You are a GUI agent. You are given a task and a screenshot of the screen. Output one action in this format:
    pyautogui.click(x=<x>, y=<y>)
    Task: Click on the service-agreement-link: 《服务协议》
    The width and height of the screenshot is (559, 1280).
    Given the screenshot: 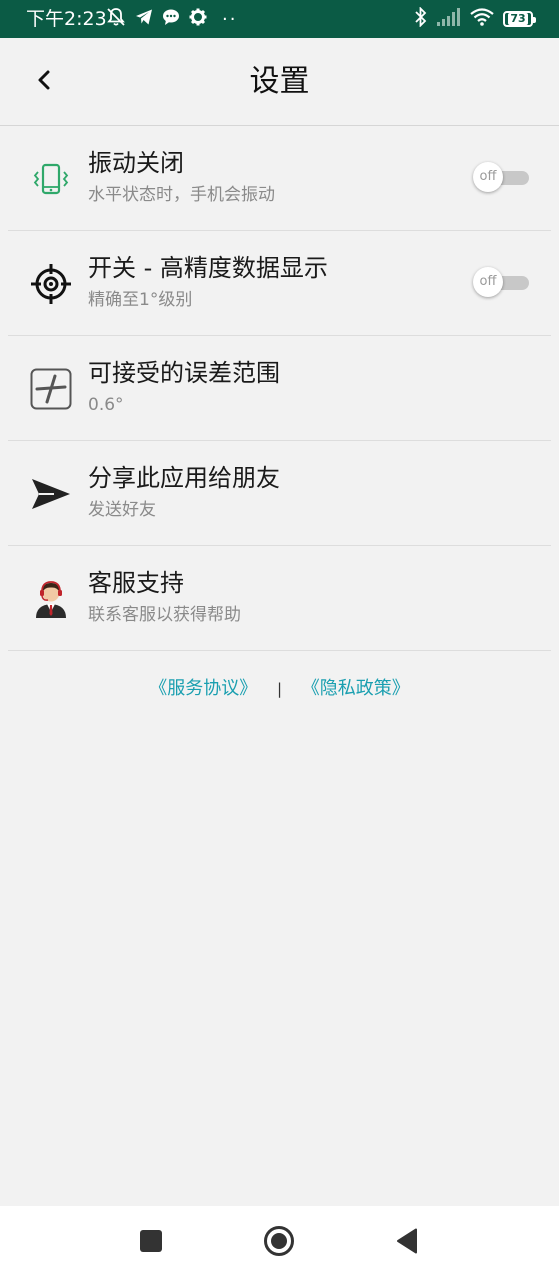 What is the action you would take?
    pyautogui.click(x=203, y=688)
    